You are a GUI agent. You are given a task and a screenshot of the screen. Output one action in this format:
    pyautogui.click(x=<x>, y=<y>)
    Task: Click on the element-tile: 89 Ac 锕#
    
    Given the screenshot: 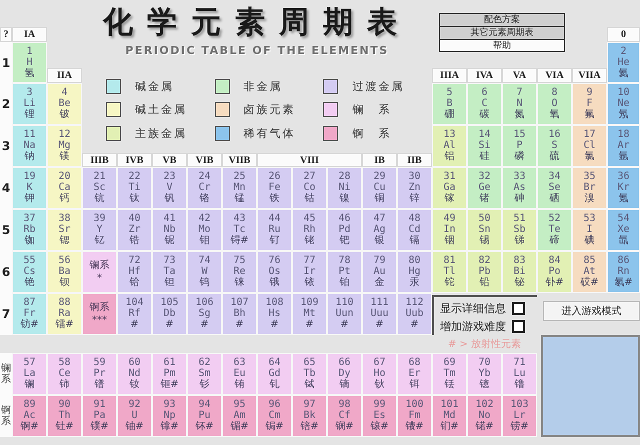 What is the action you would take?
    pyautogui.click(x=29, y=416)
    